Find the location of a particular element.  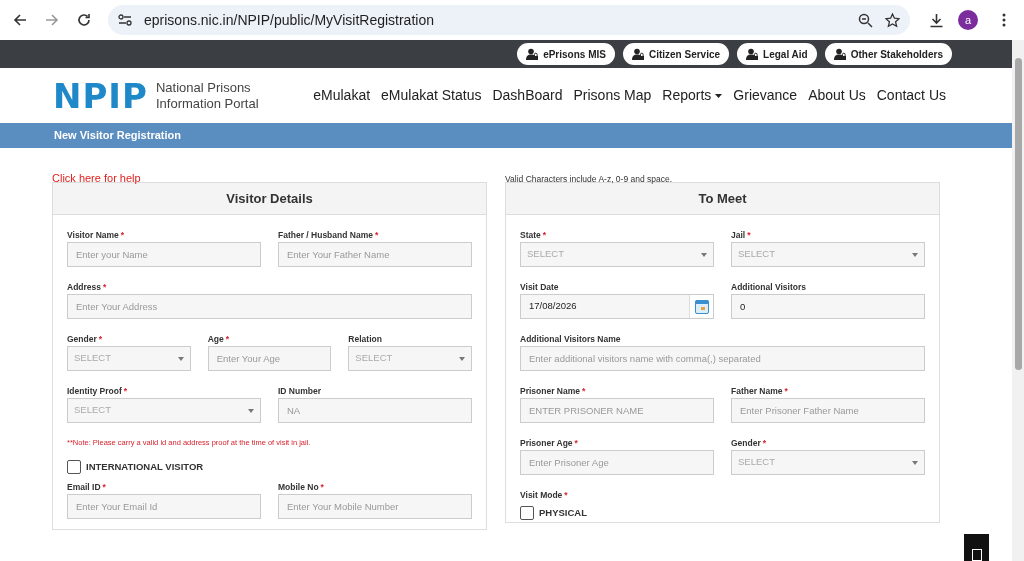

text-field: Enter additional visitors name with comma(,) separated is located at coordinates (722, 358).